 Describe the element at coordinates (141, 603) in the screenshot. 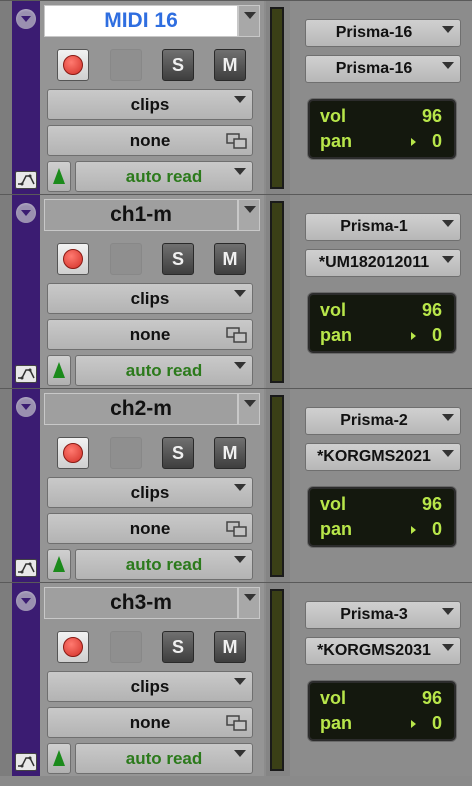

I see `track-name-field: ch3-m` at that location.